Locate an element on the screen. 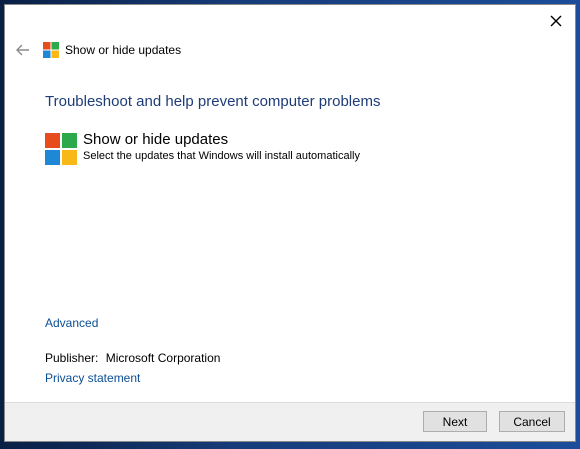 The image size is (580, 449). advanced-link: Advanced is located at coordinates (71, 323).